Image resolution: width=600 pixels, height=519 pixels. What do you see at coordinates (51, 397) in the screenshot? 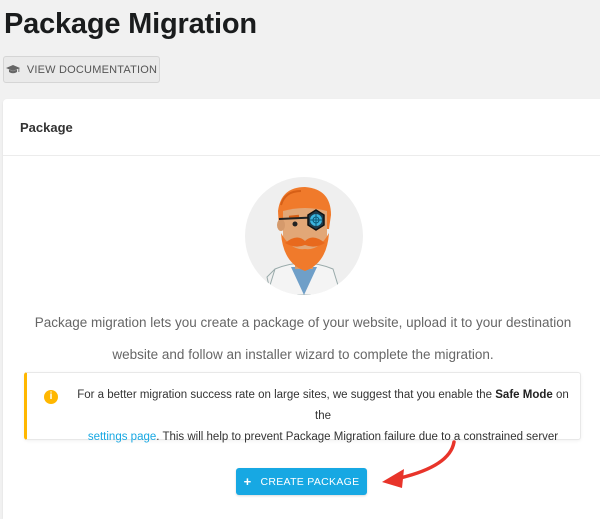
I see `info-icon: i` at bounding box center [51, 397].